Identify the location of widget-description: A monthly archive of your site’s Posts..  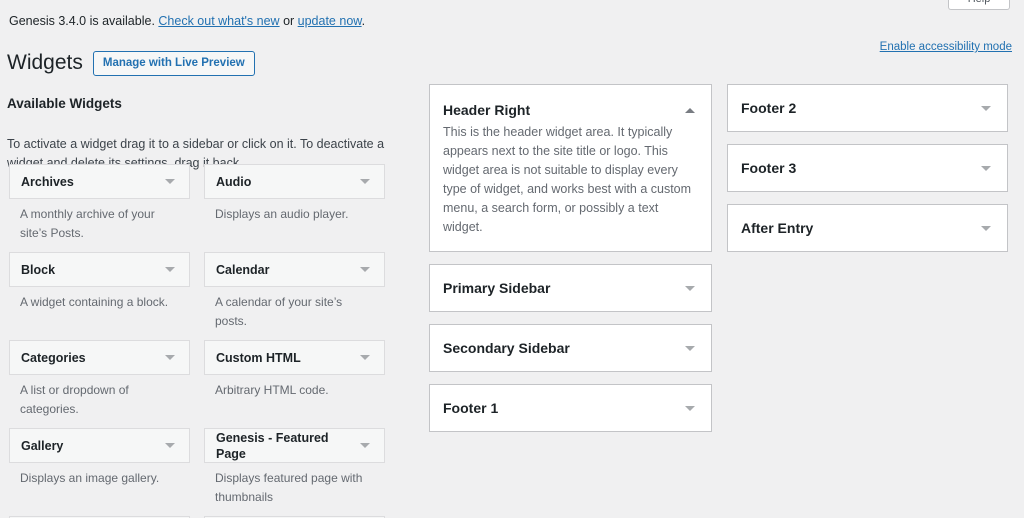
(87, 223).